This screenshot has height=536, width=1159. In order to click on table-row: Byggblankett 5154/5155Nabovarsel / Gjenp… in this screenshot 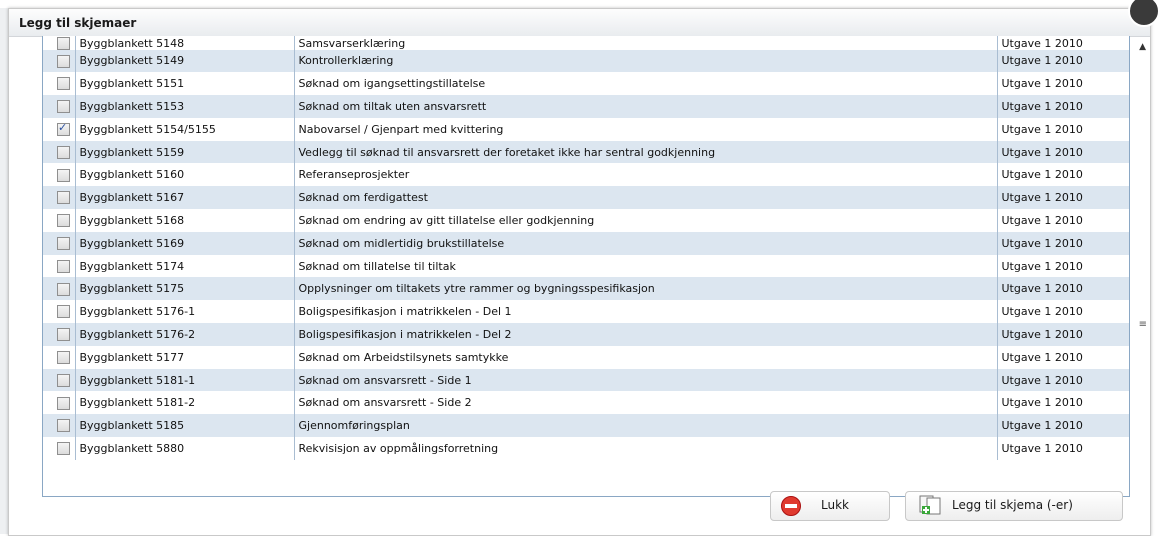, I will do `click(586, 129)`.